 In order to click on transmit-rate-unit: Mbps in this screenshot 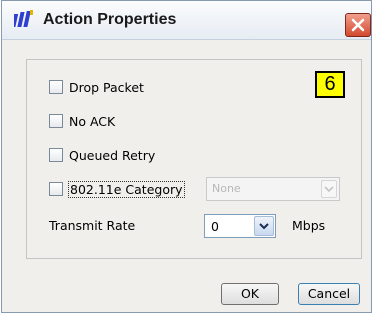, I will do `click(309, 225)`.